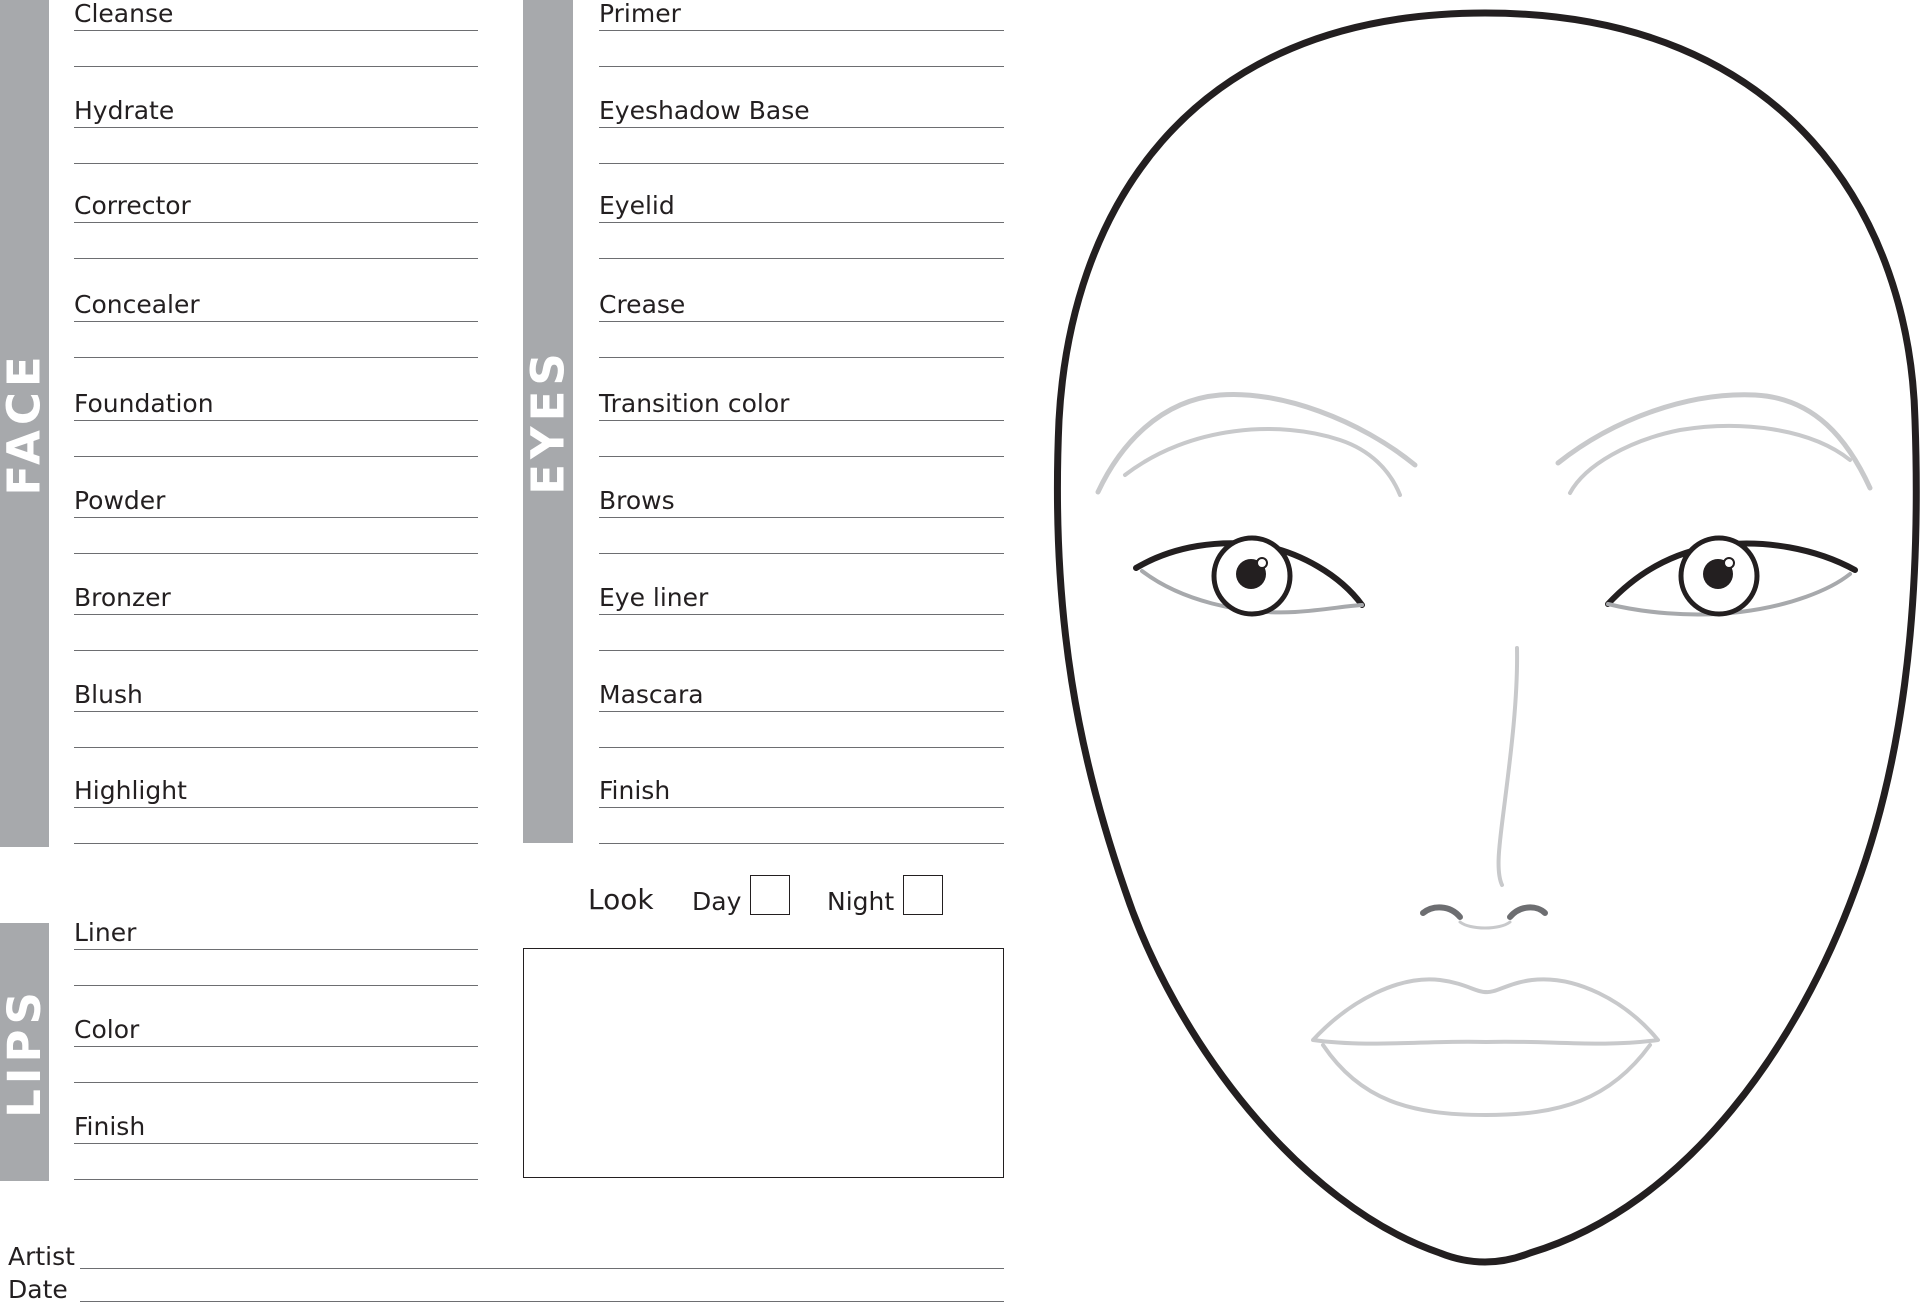  I want to click on face-section-band: FACE, so click(26, 423).